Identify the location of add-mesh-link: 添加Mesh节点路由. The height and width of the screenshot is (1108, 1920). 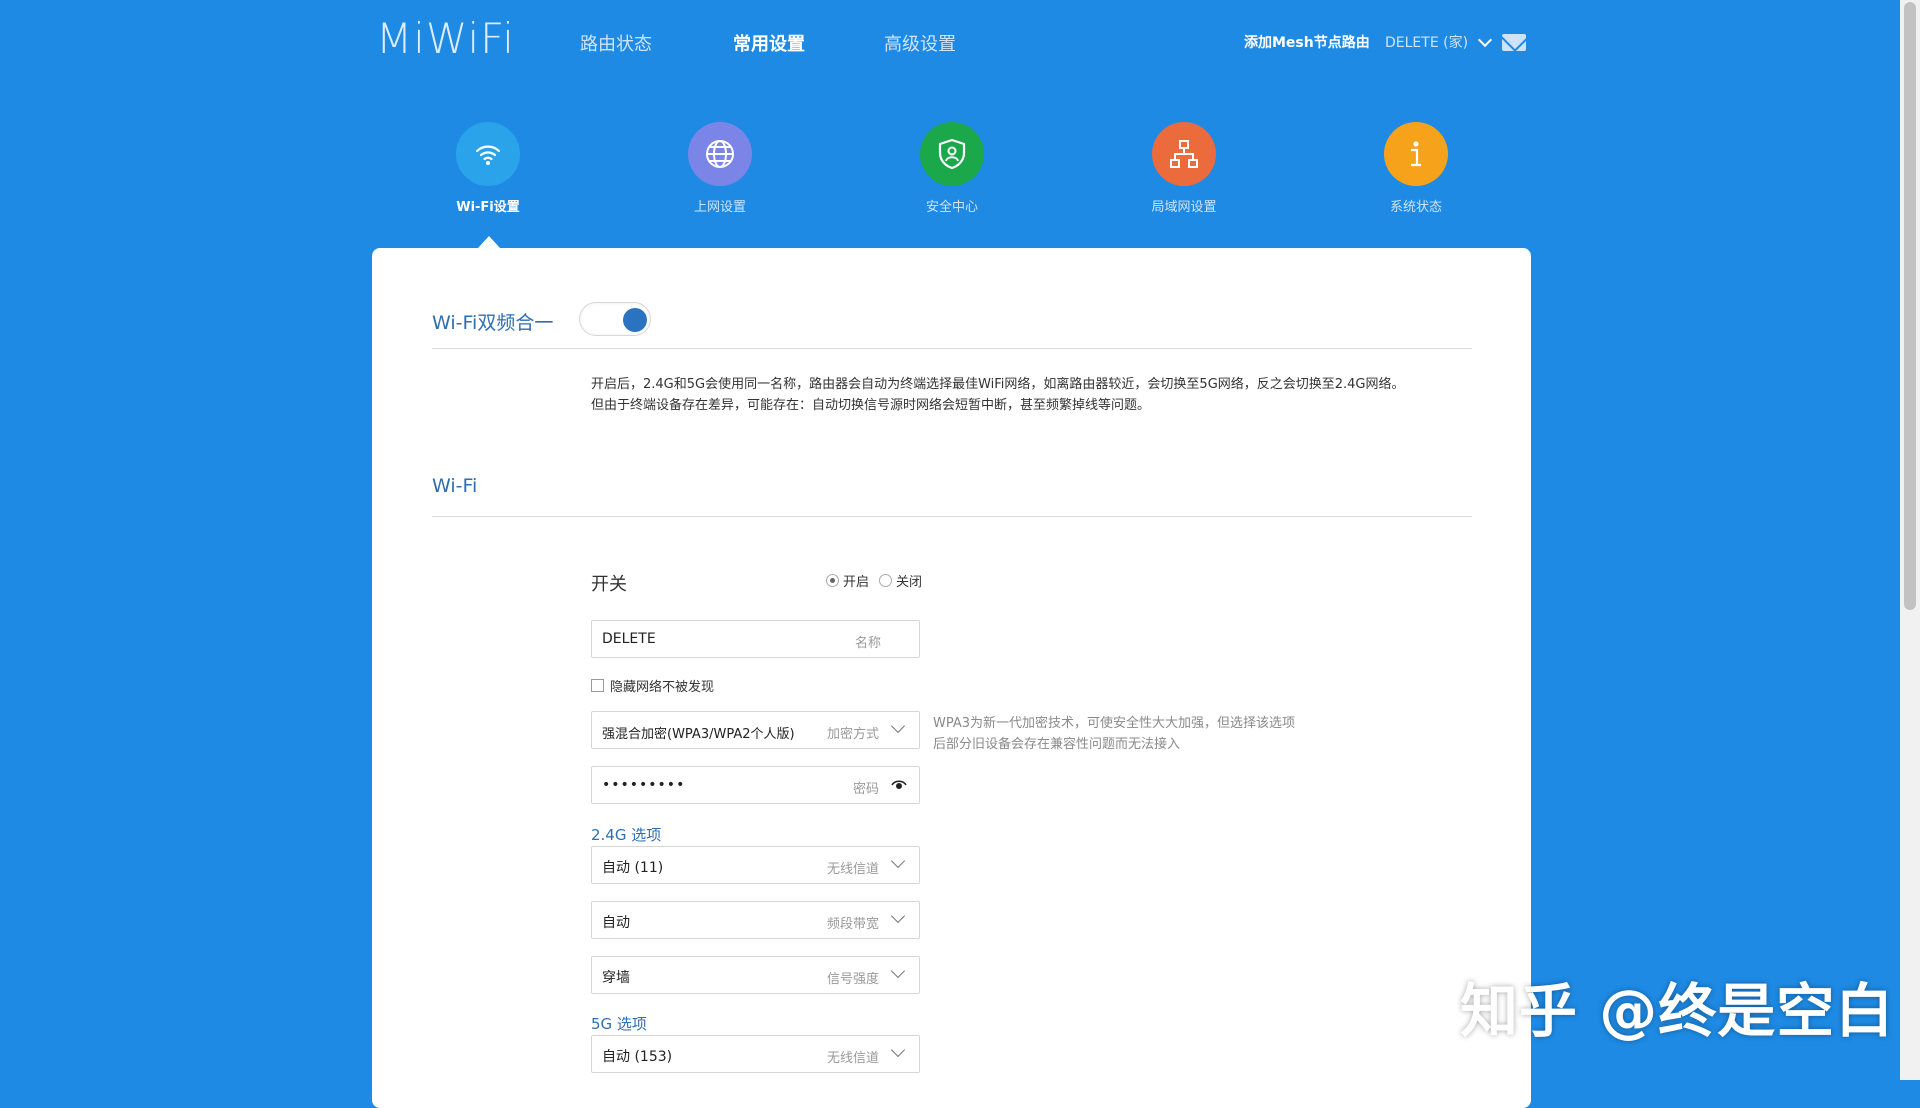
(1307, 42).